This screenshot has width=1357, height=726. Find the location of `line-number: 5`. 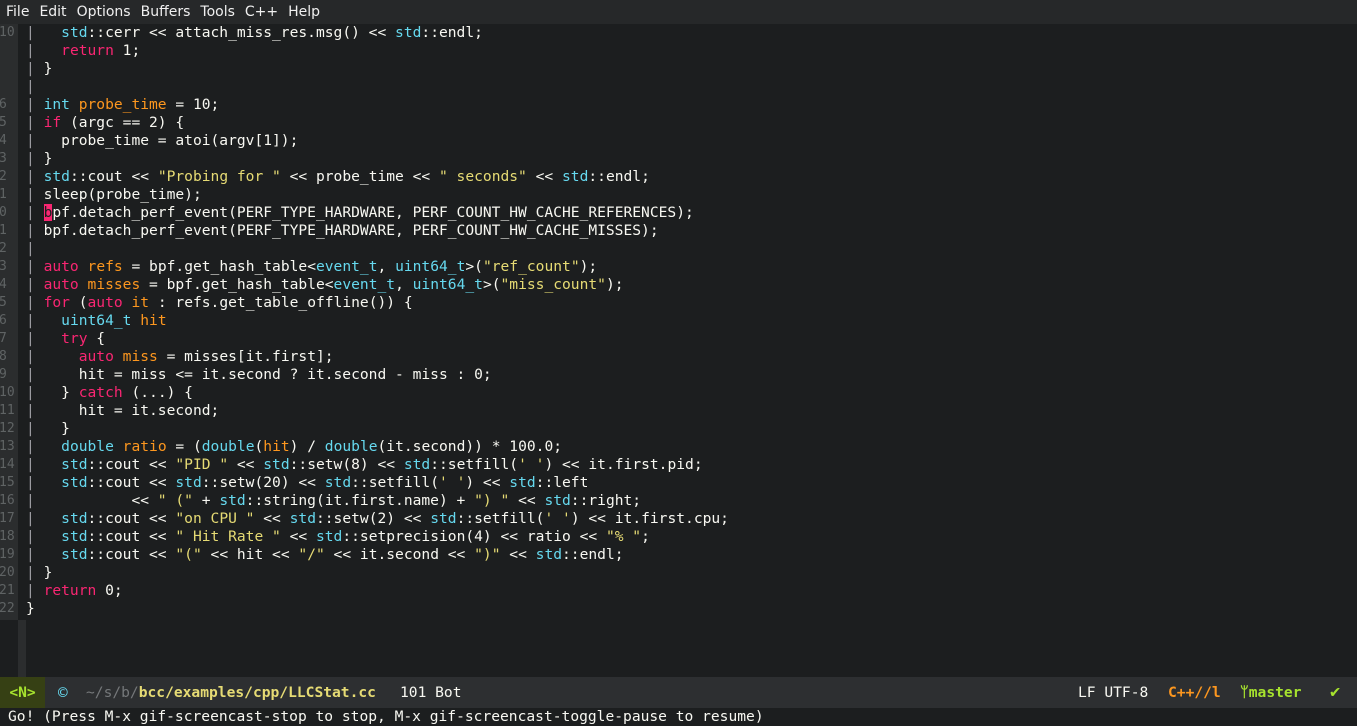

line-number: 5 is located at coordinates (3, 302).